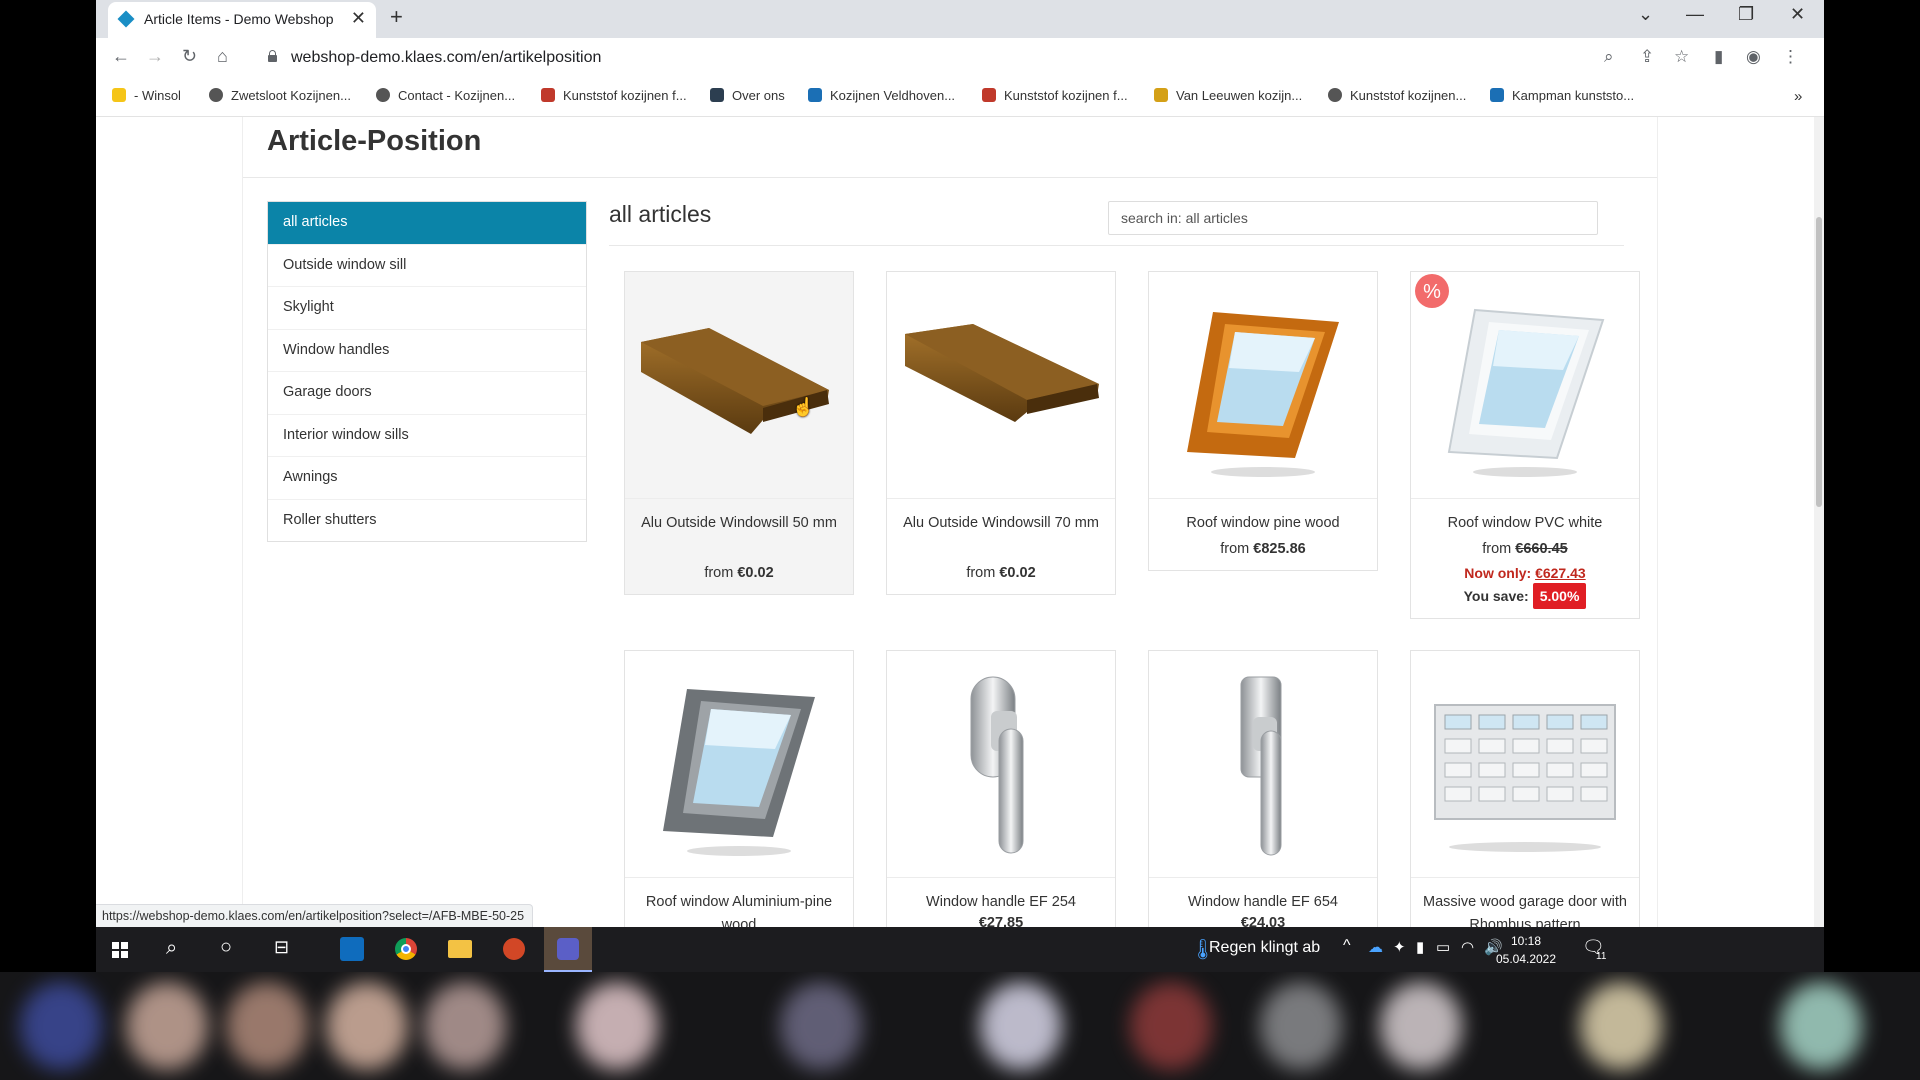 Image resolution: width=1920 pixels, height=1080 pixels. Describe the element at coordinates (427, 393) in the screenshot. I see `category-garage-doors: Garage doors` at that location.